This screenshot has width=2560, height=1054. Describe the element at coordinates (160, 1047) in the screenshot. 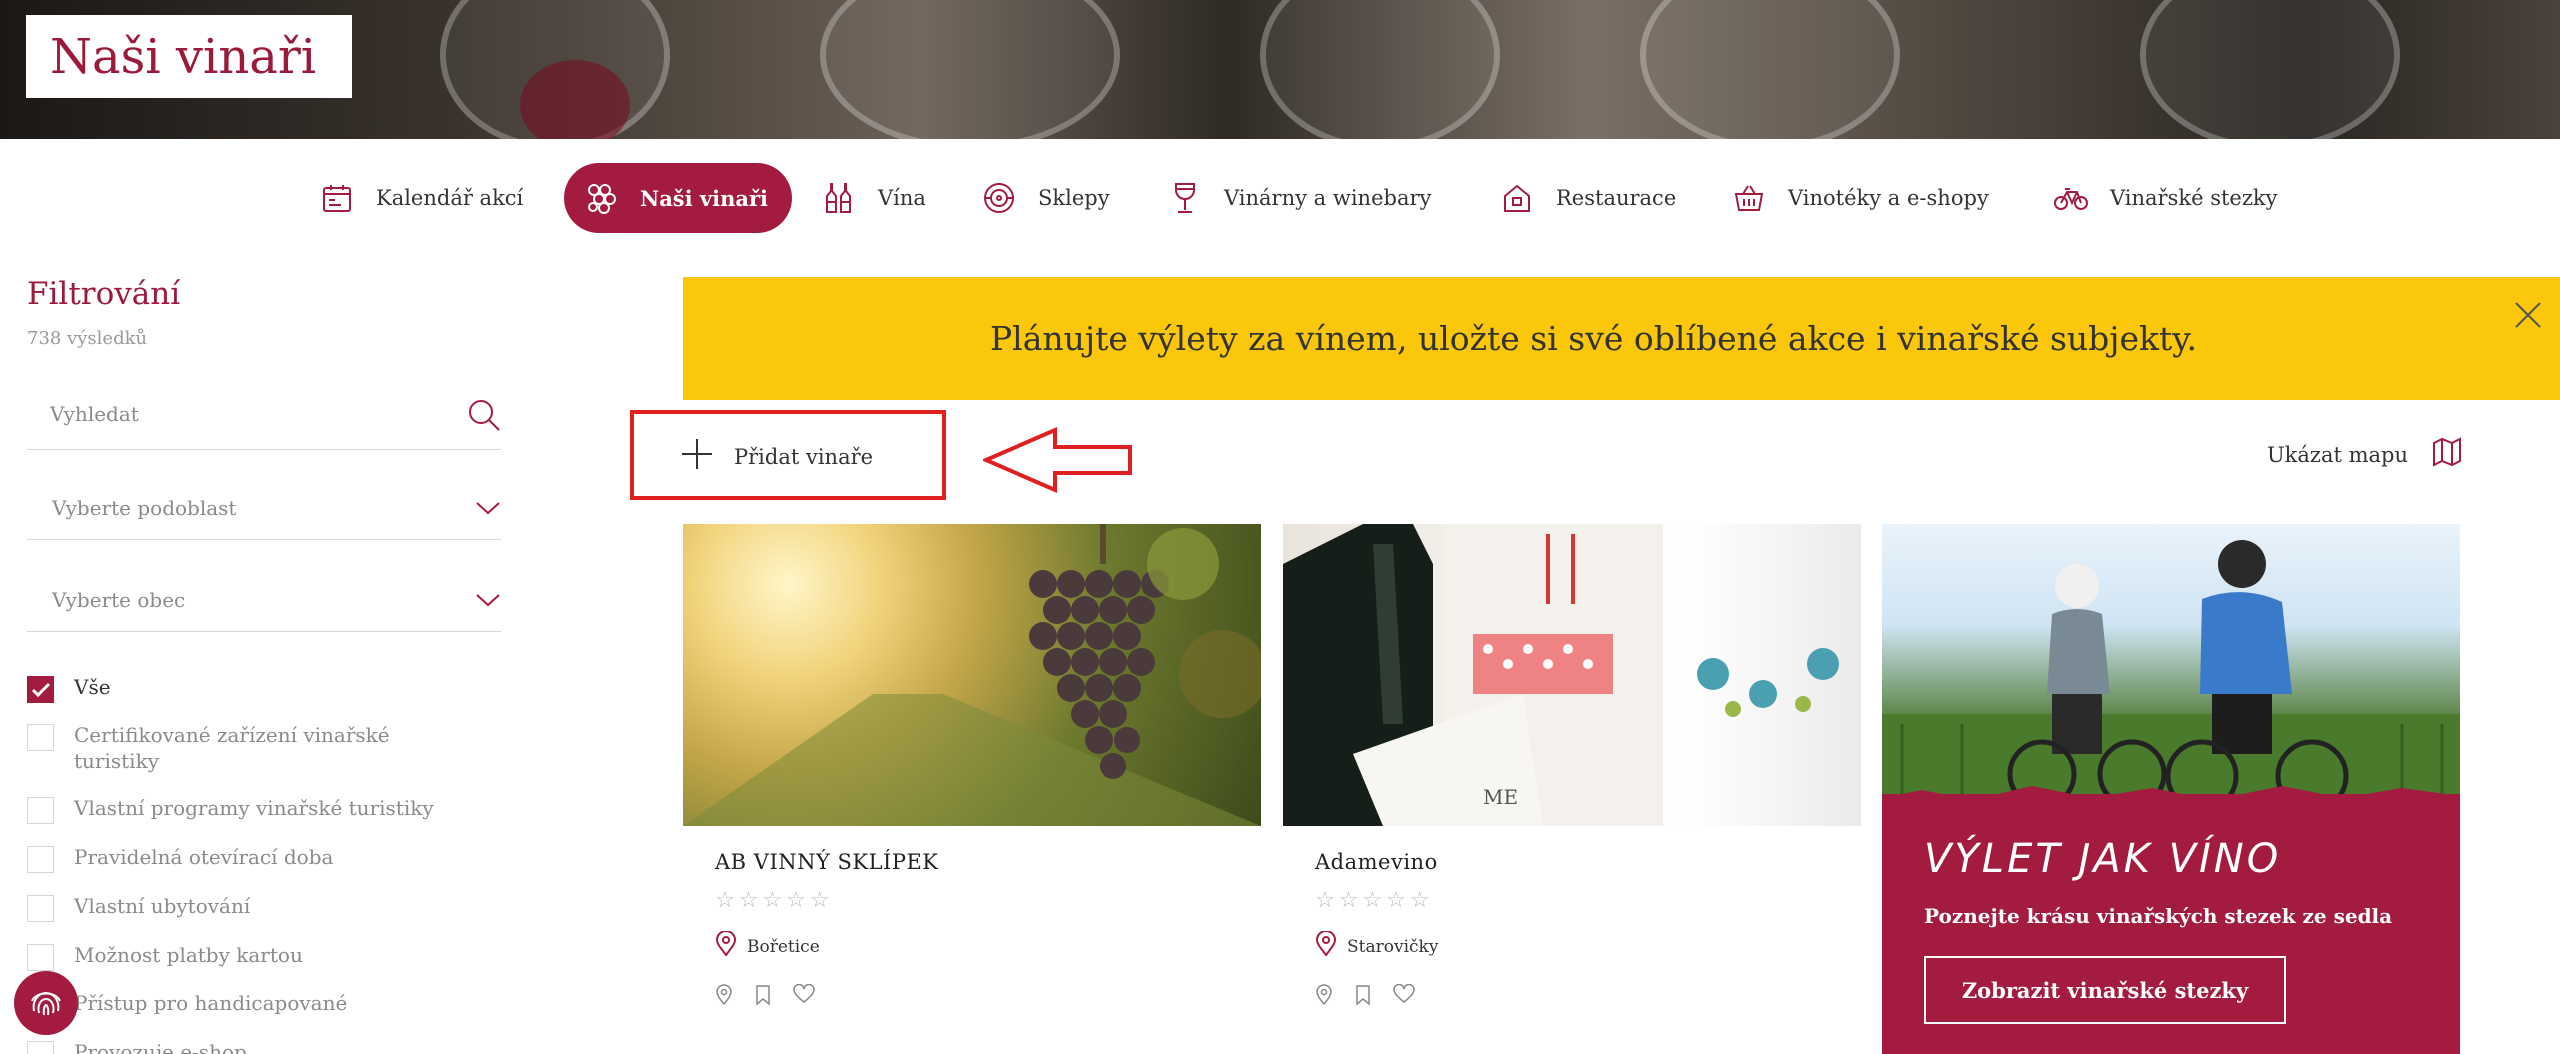

I see `checkbox-label: Provozuje e-shop` at that location.